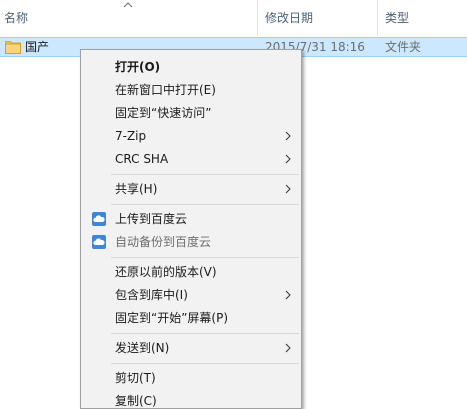  I want to click on column-name: 名称, so click(129, 18).